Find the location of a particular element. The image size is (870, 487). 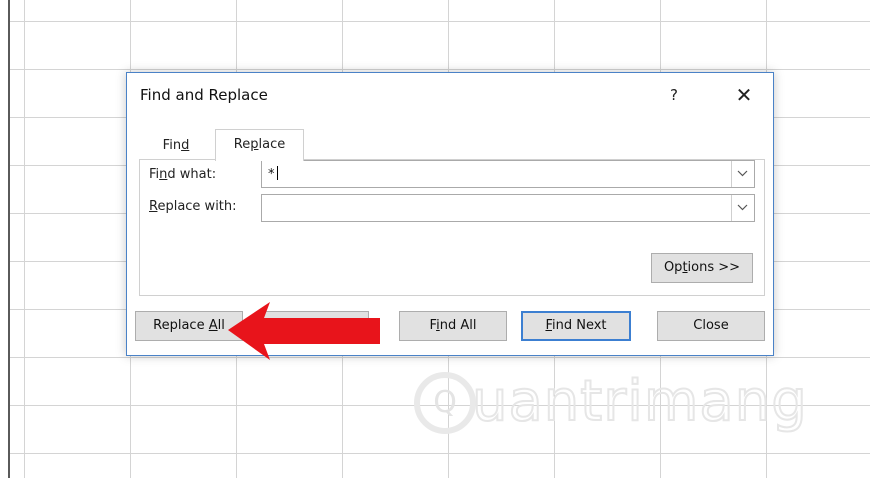

text-caret is located at coordinates (277, 173).